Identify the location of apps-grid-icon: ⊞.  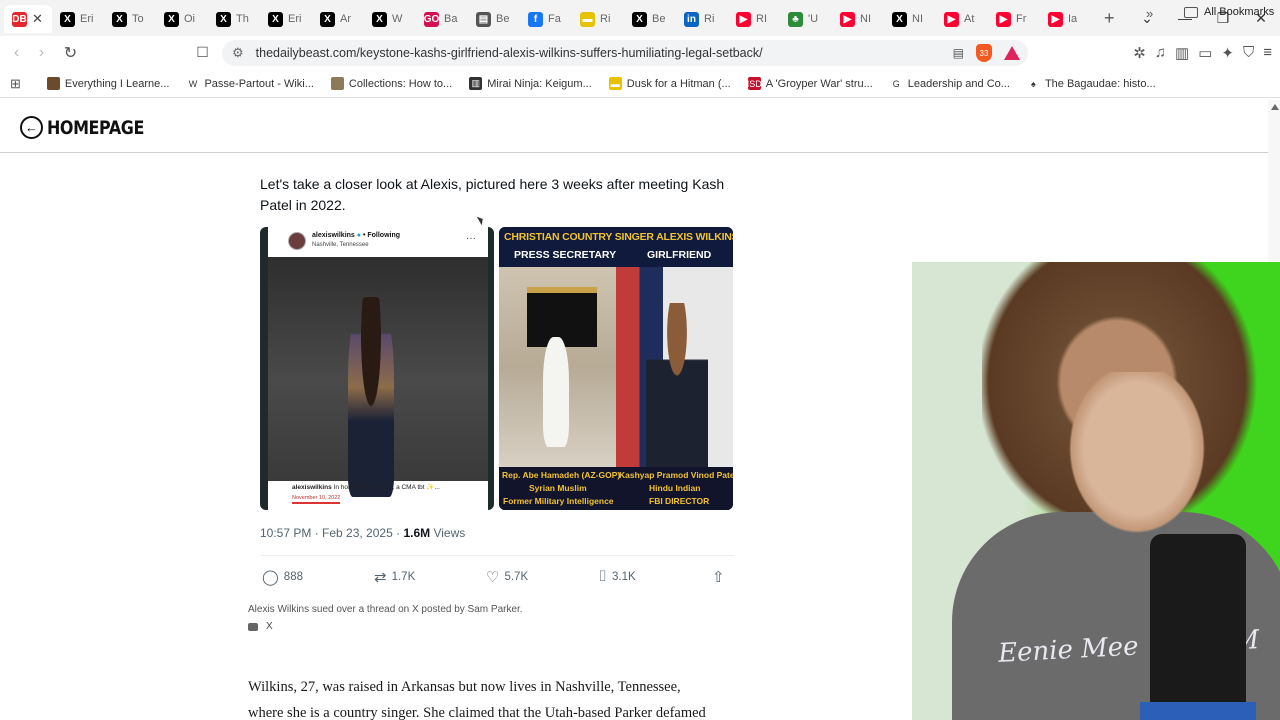
(15, 84).